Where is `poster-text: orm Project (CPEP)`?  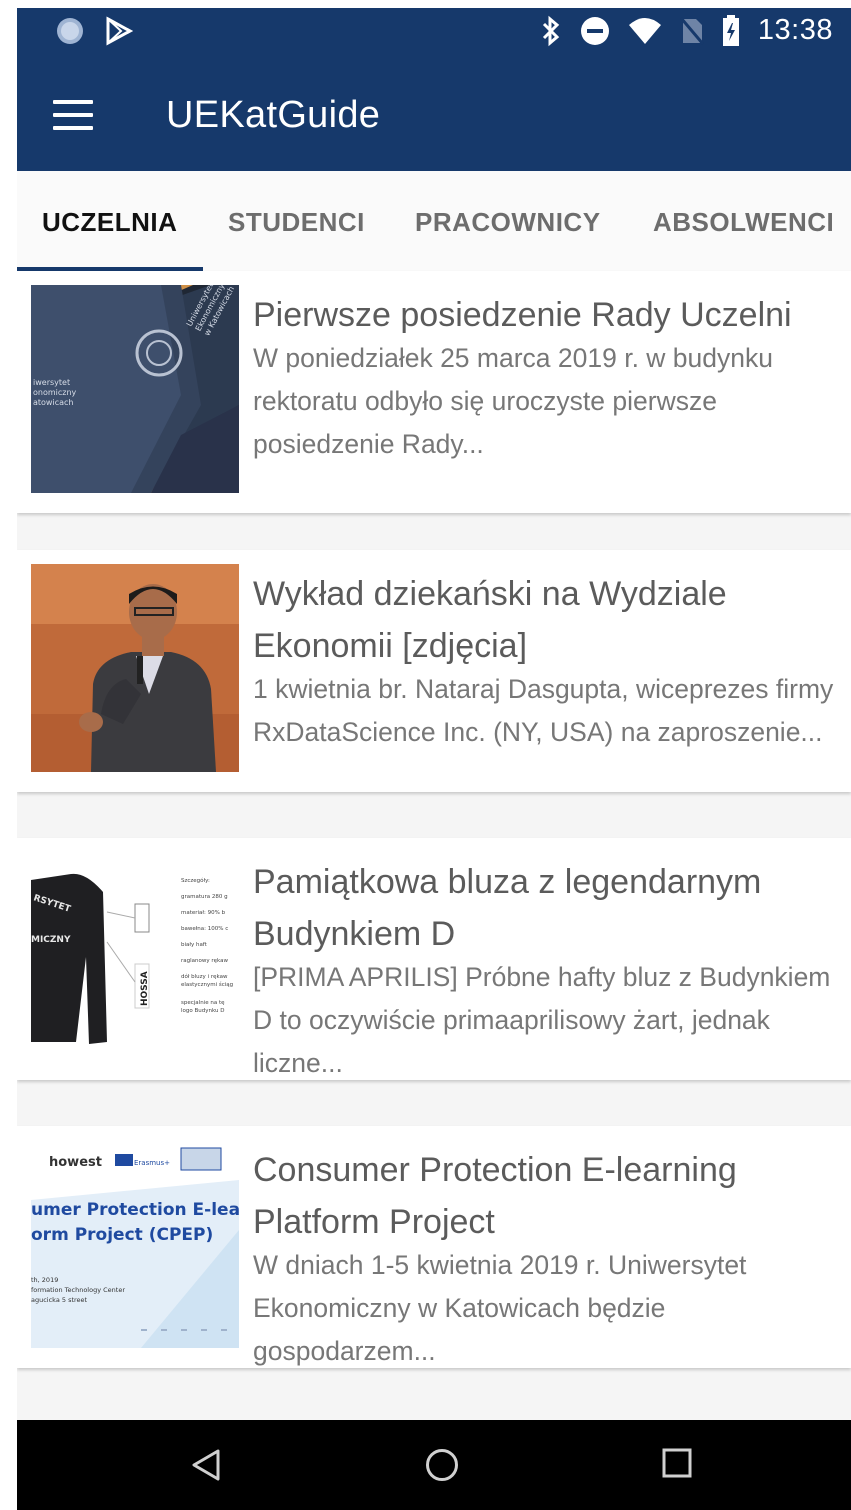 poster-text: orm Project (CPEP) is located at coordinates (122, 1235).